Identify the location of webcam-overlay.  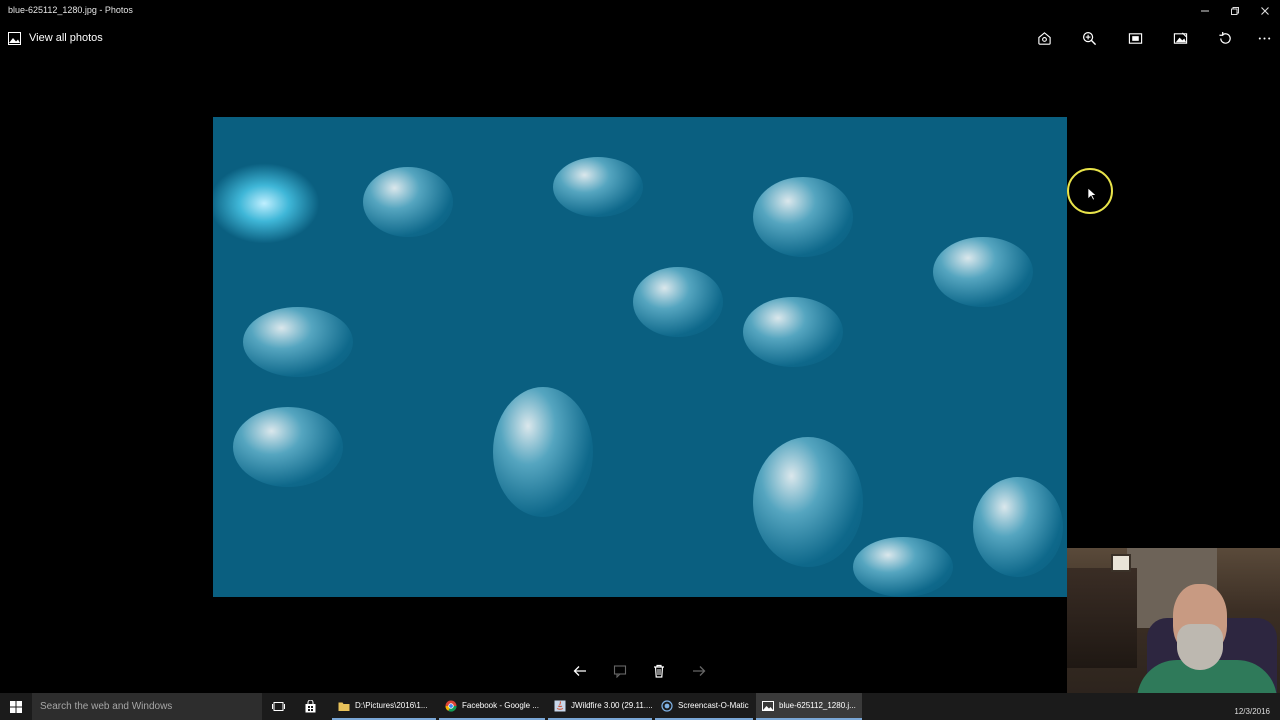
(1173, 628).